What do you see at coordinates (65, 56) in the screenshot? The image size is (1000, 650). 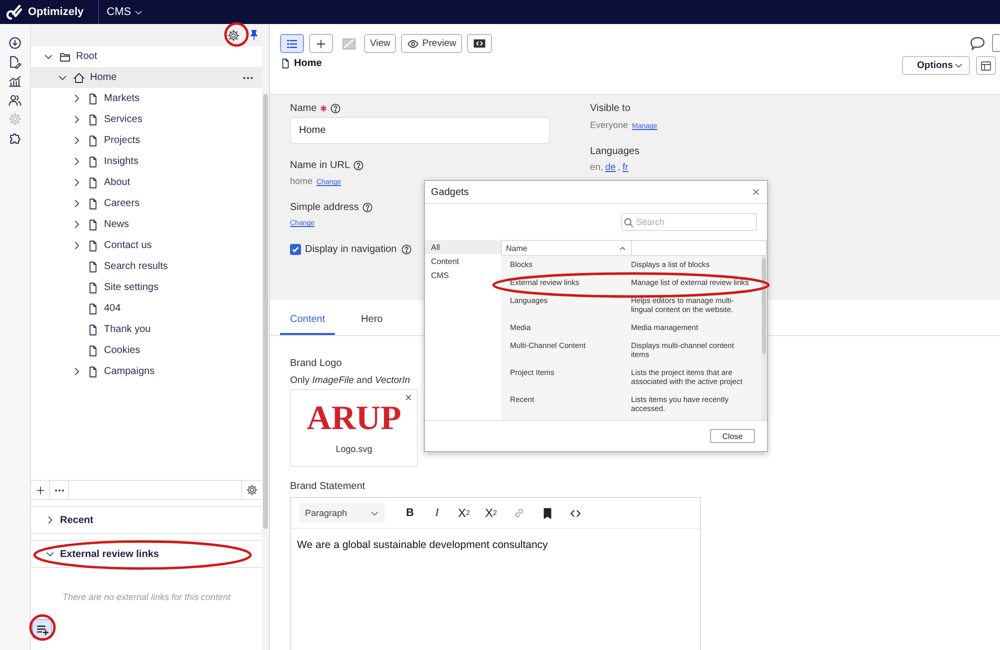 I see `folder-icon` at bounding box center [65, 56].